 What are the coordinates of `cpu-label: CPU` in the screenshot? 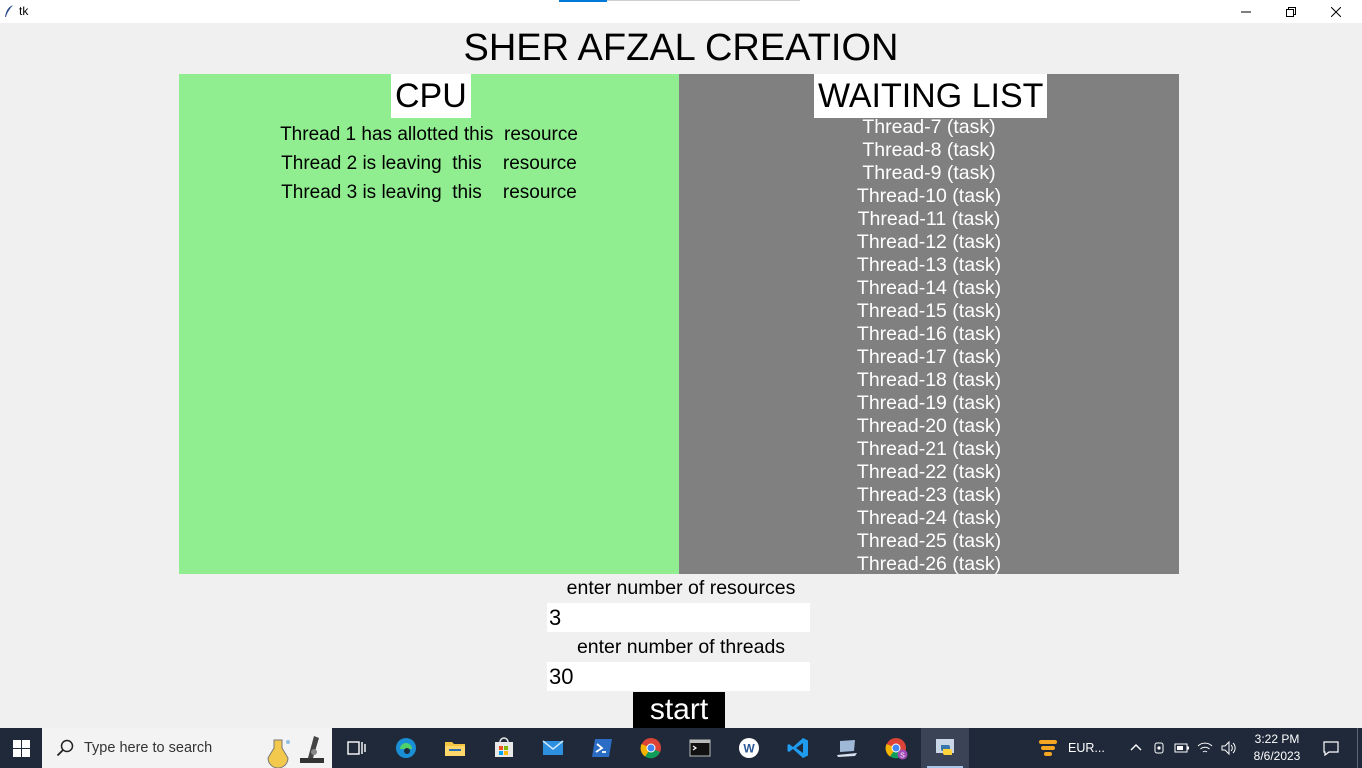 It's located at (431, 96).